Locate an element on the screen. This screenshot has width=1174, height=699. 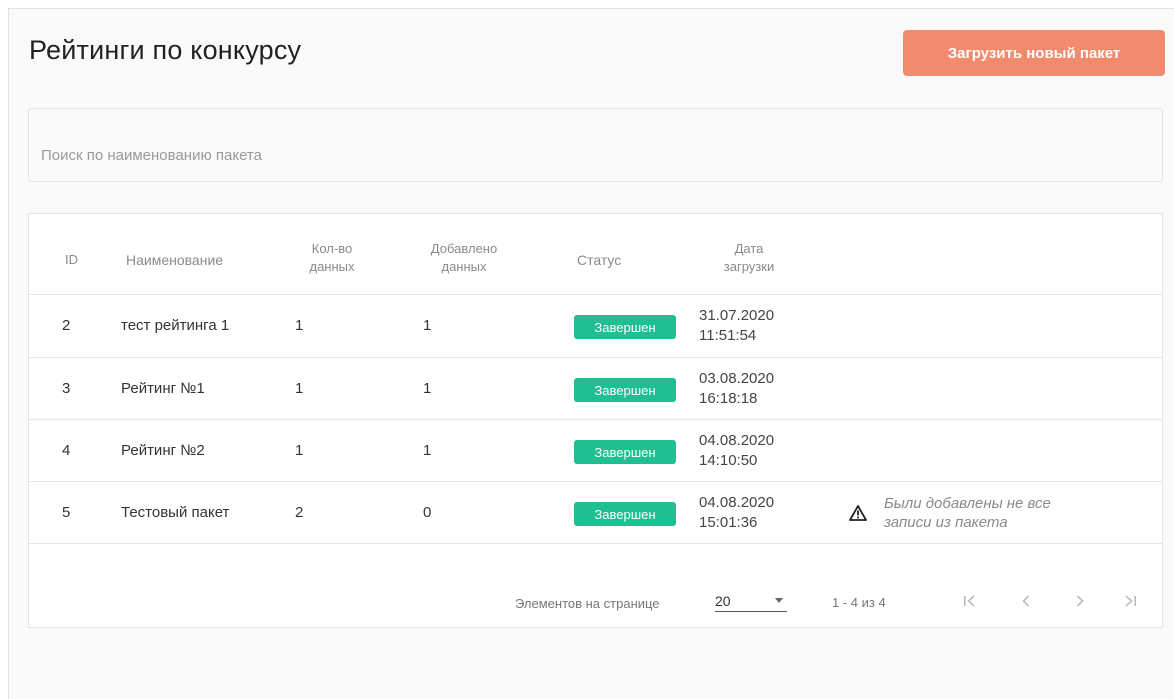
last-page-icon is located at coordinates (1130, 601).